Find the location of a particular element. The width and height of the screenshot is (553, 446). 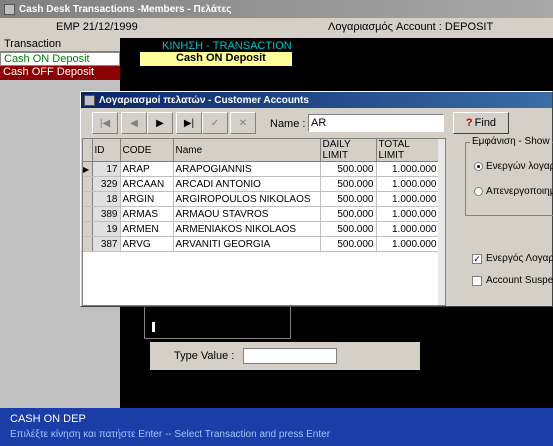

selected-transaction: Cash ON Deposit is located at coordinates (216, 59).